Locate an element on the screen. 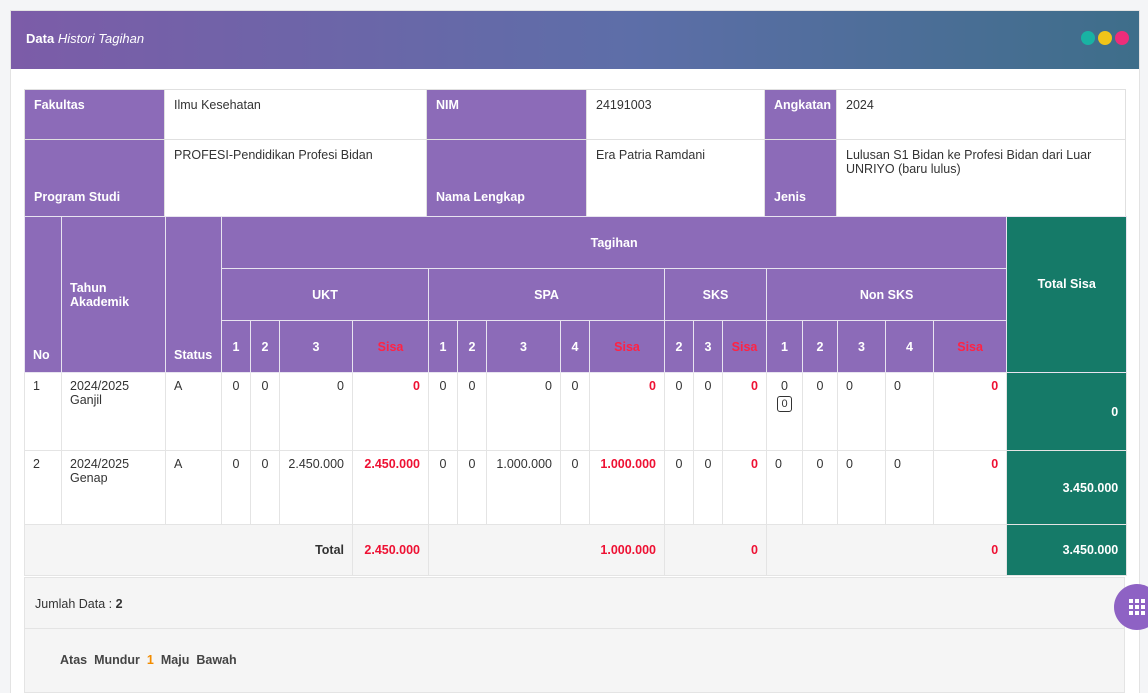 The image size is (1148, 693). nonsks-col-sisa: Sisa is located at coordinates (970, 346).